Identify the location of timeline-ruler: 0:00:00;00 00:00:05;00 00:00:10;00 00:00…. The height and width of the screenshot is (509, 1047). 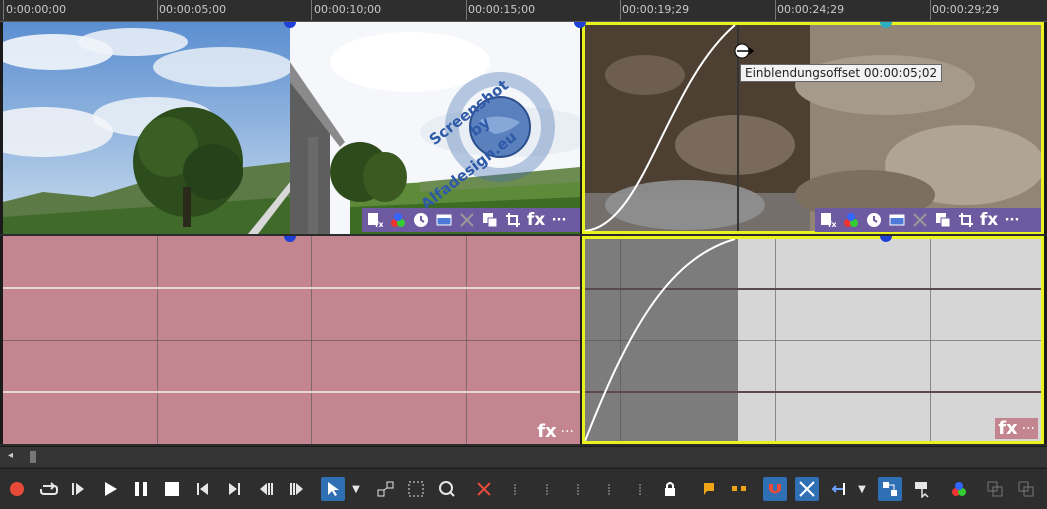
(523, 11).